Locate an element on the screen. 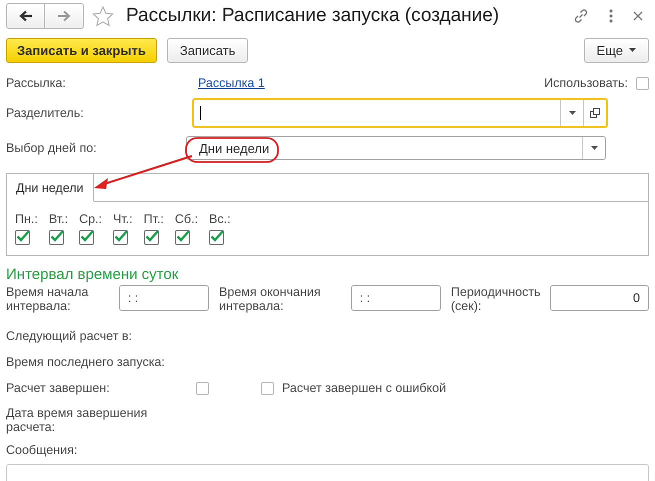  field-label: Время окончания интервала: is located at coordinates (270, 299).